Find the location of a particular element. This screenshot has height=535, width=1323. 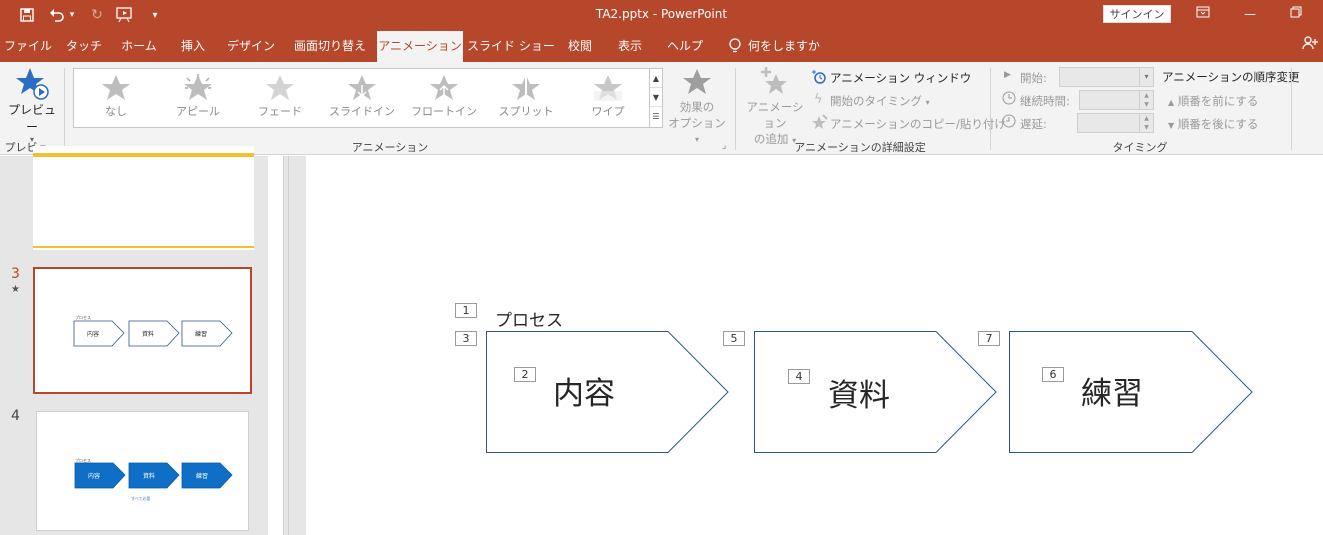

lightbulb-icon is located at coordinates (735, 45).